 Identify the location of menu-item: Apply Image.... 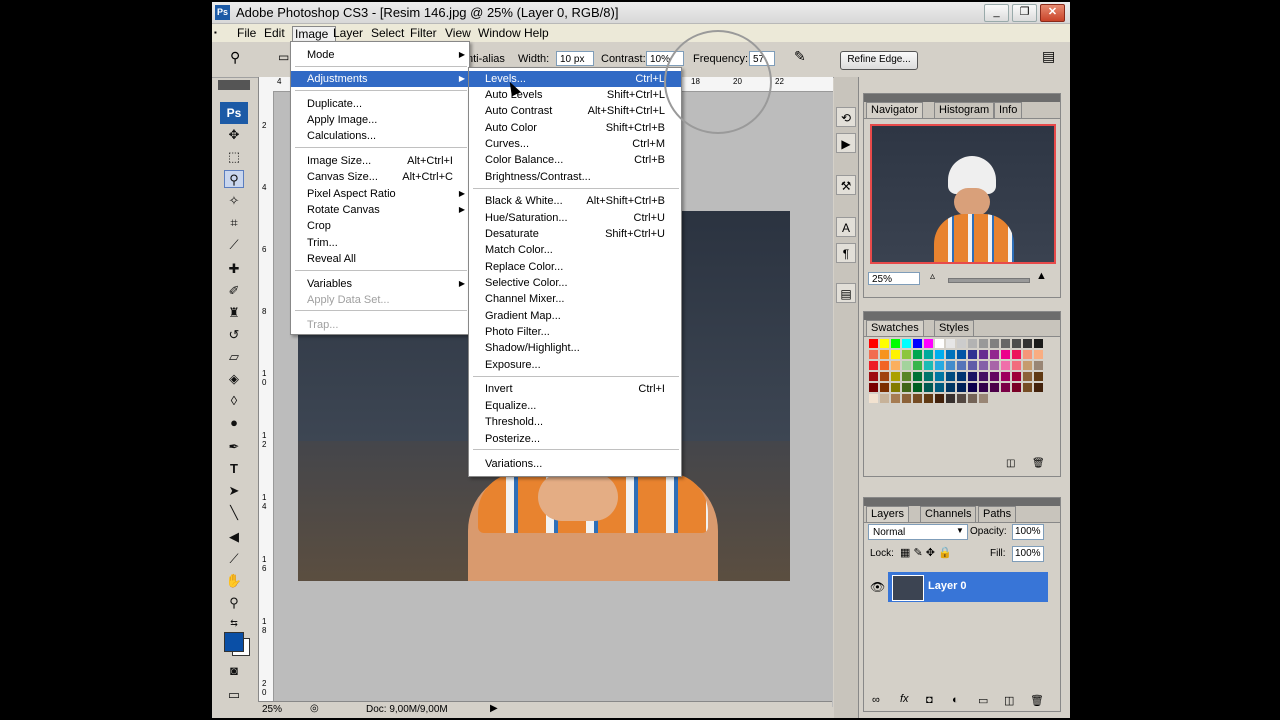
(380, 120).